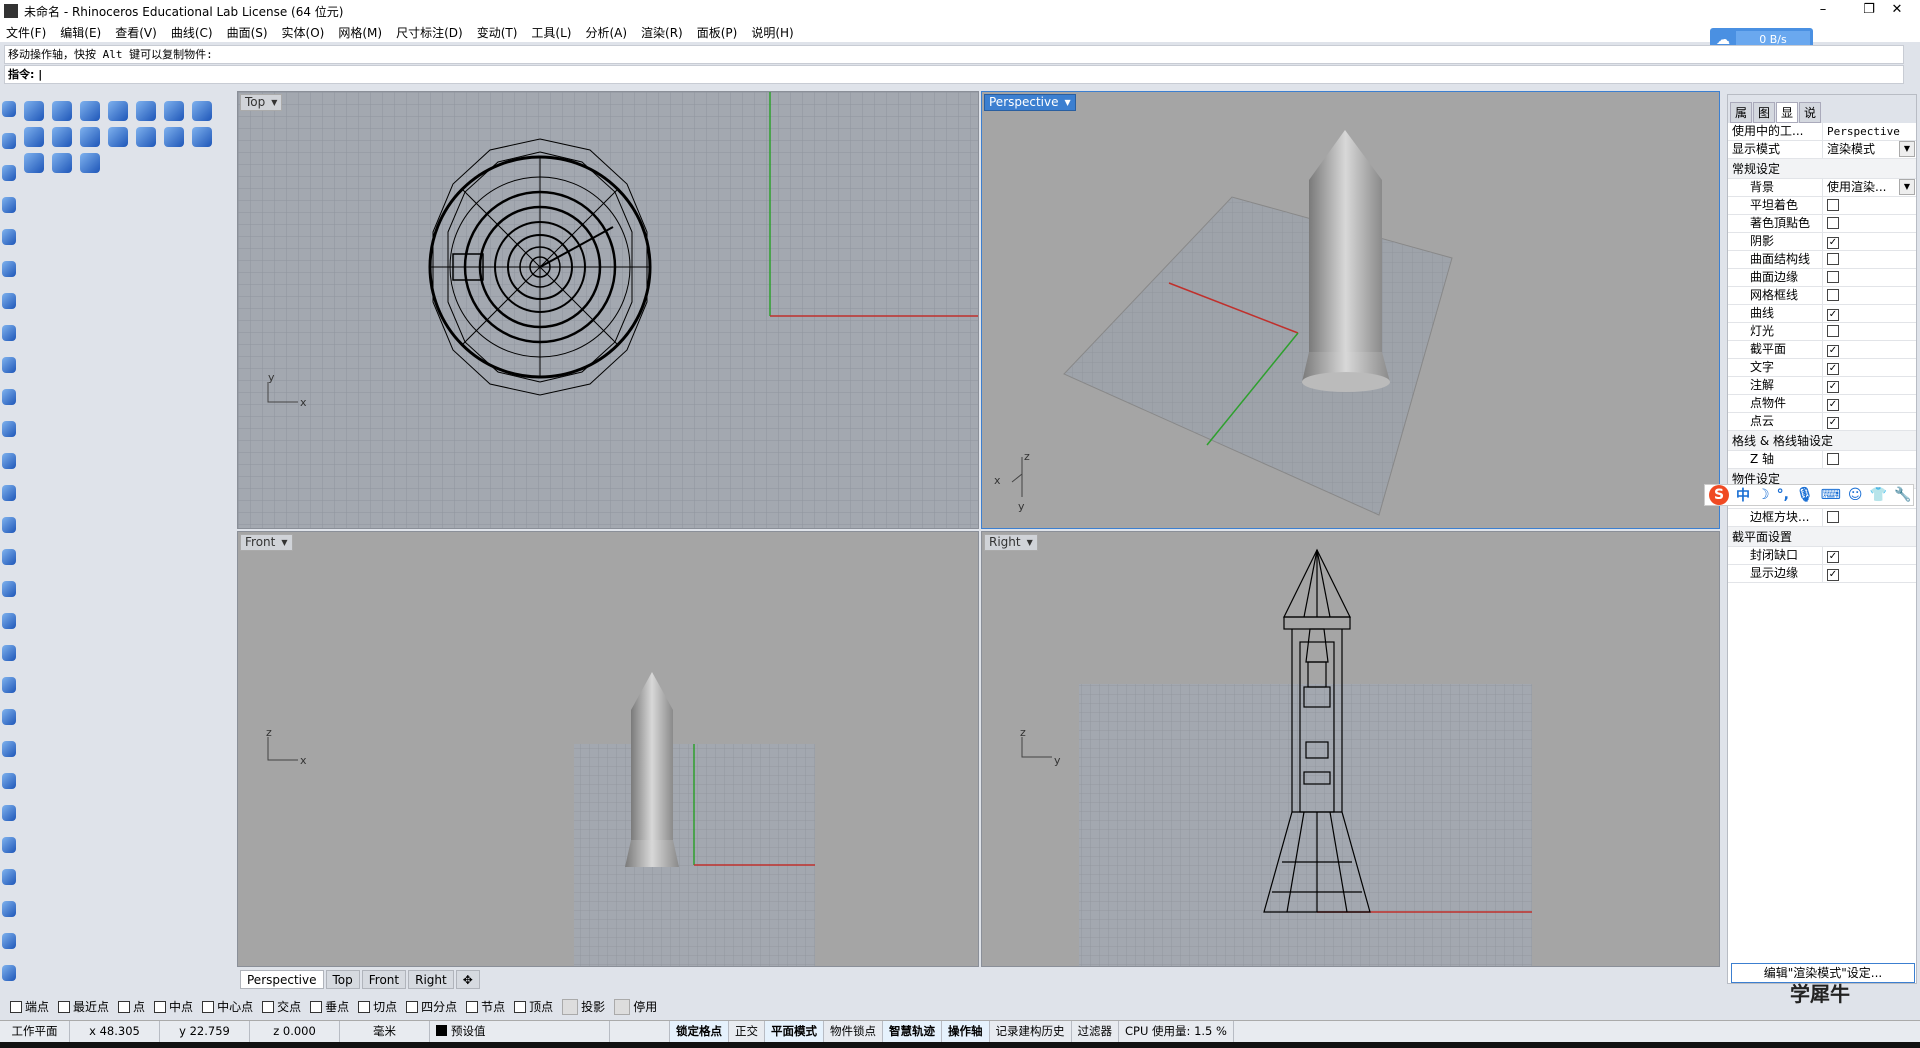 This screenshot has width=1920, height=1048. What do you see at coordinates (1805, 495) in the screenshot?
I see `microphone-icon: 🎙` at bounding box center [1805, 495].